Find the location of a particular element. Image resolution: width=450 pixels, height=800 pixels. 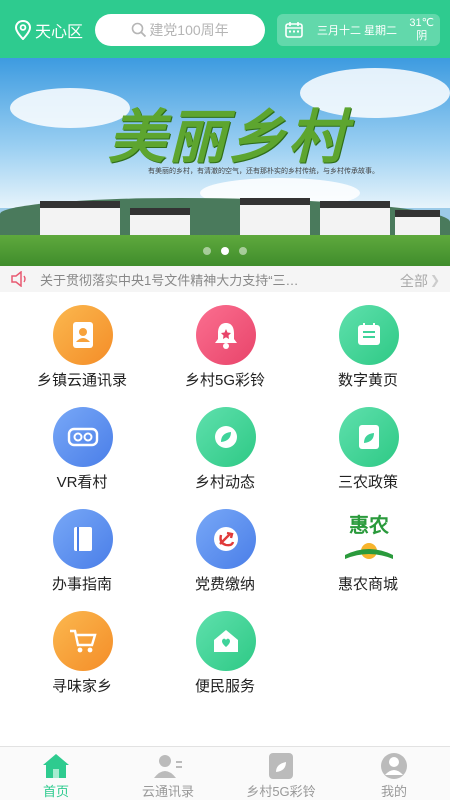

service-label: VR看村 is located at coordinates (82, 482).